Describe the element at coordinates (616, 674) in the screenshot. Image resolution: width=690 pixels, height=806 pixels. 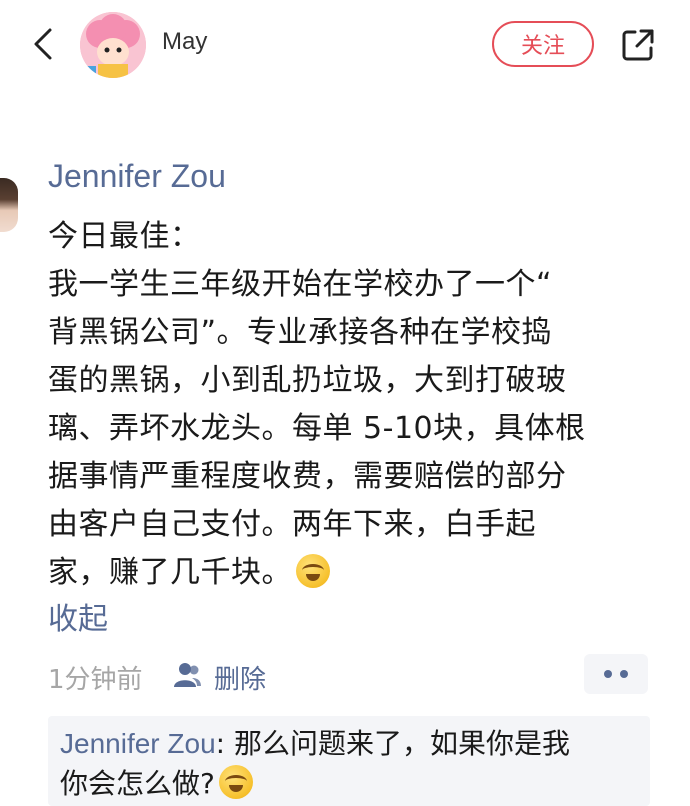
I see `more-dots-icon` at that location.